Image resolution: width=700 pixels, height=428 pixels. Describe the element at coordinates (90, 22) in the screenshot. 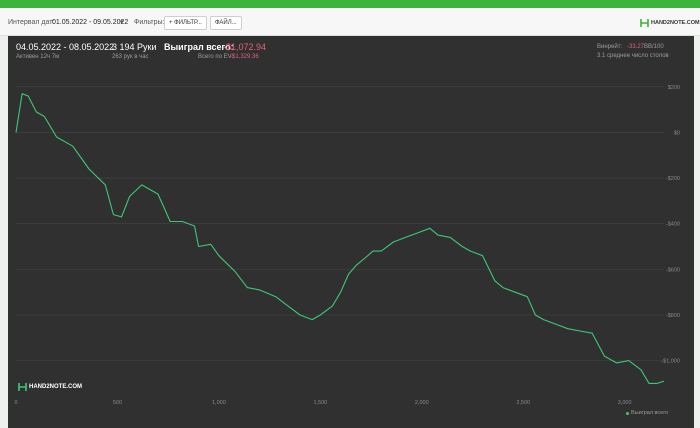

I see `date-range-select: 01.05.2022 - 09.05.2022` at that location.